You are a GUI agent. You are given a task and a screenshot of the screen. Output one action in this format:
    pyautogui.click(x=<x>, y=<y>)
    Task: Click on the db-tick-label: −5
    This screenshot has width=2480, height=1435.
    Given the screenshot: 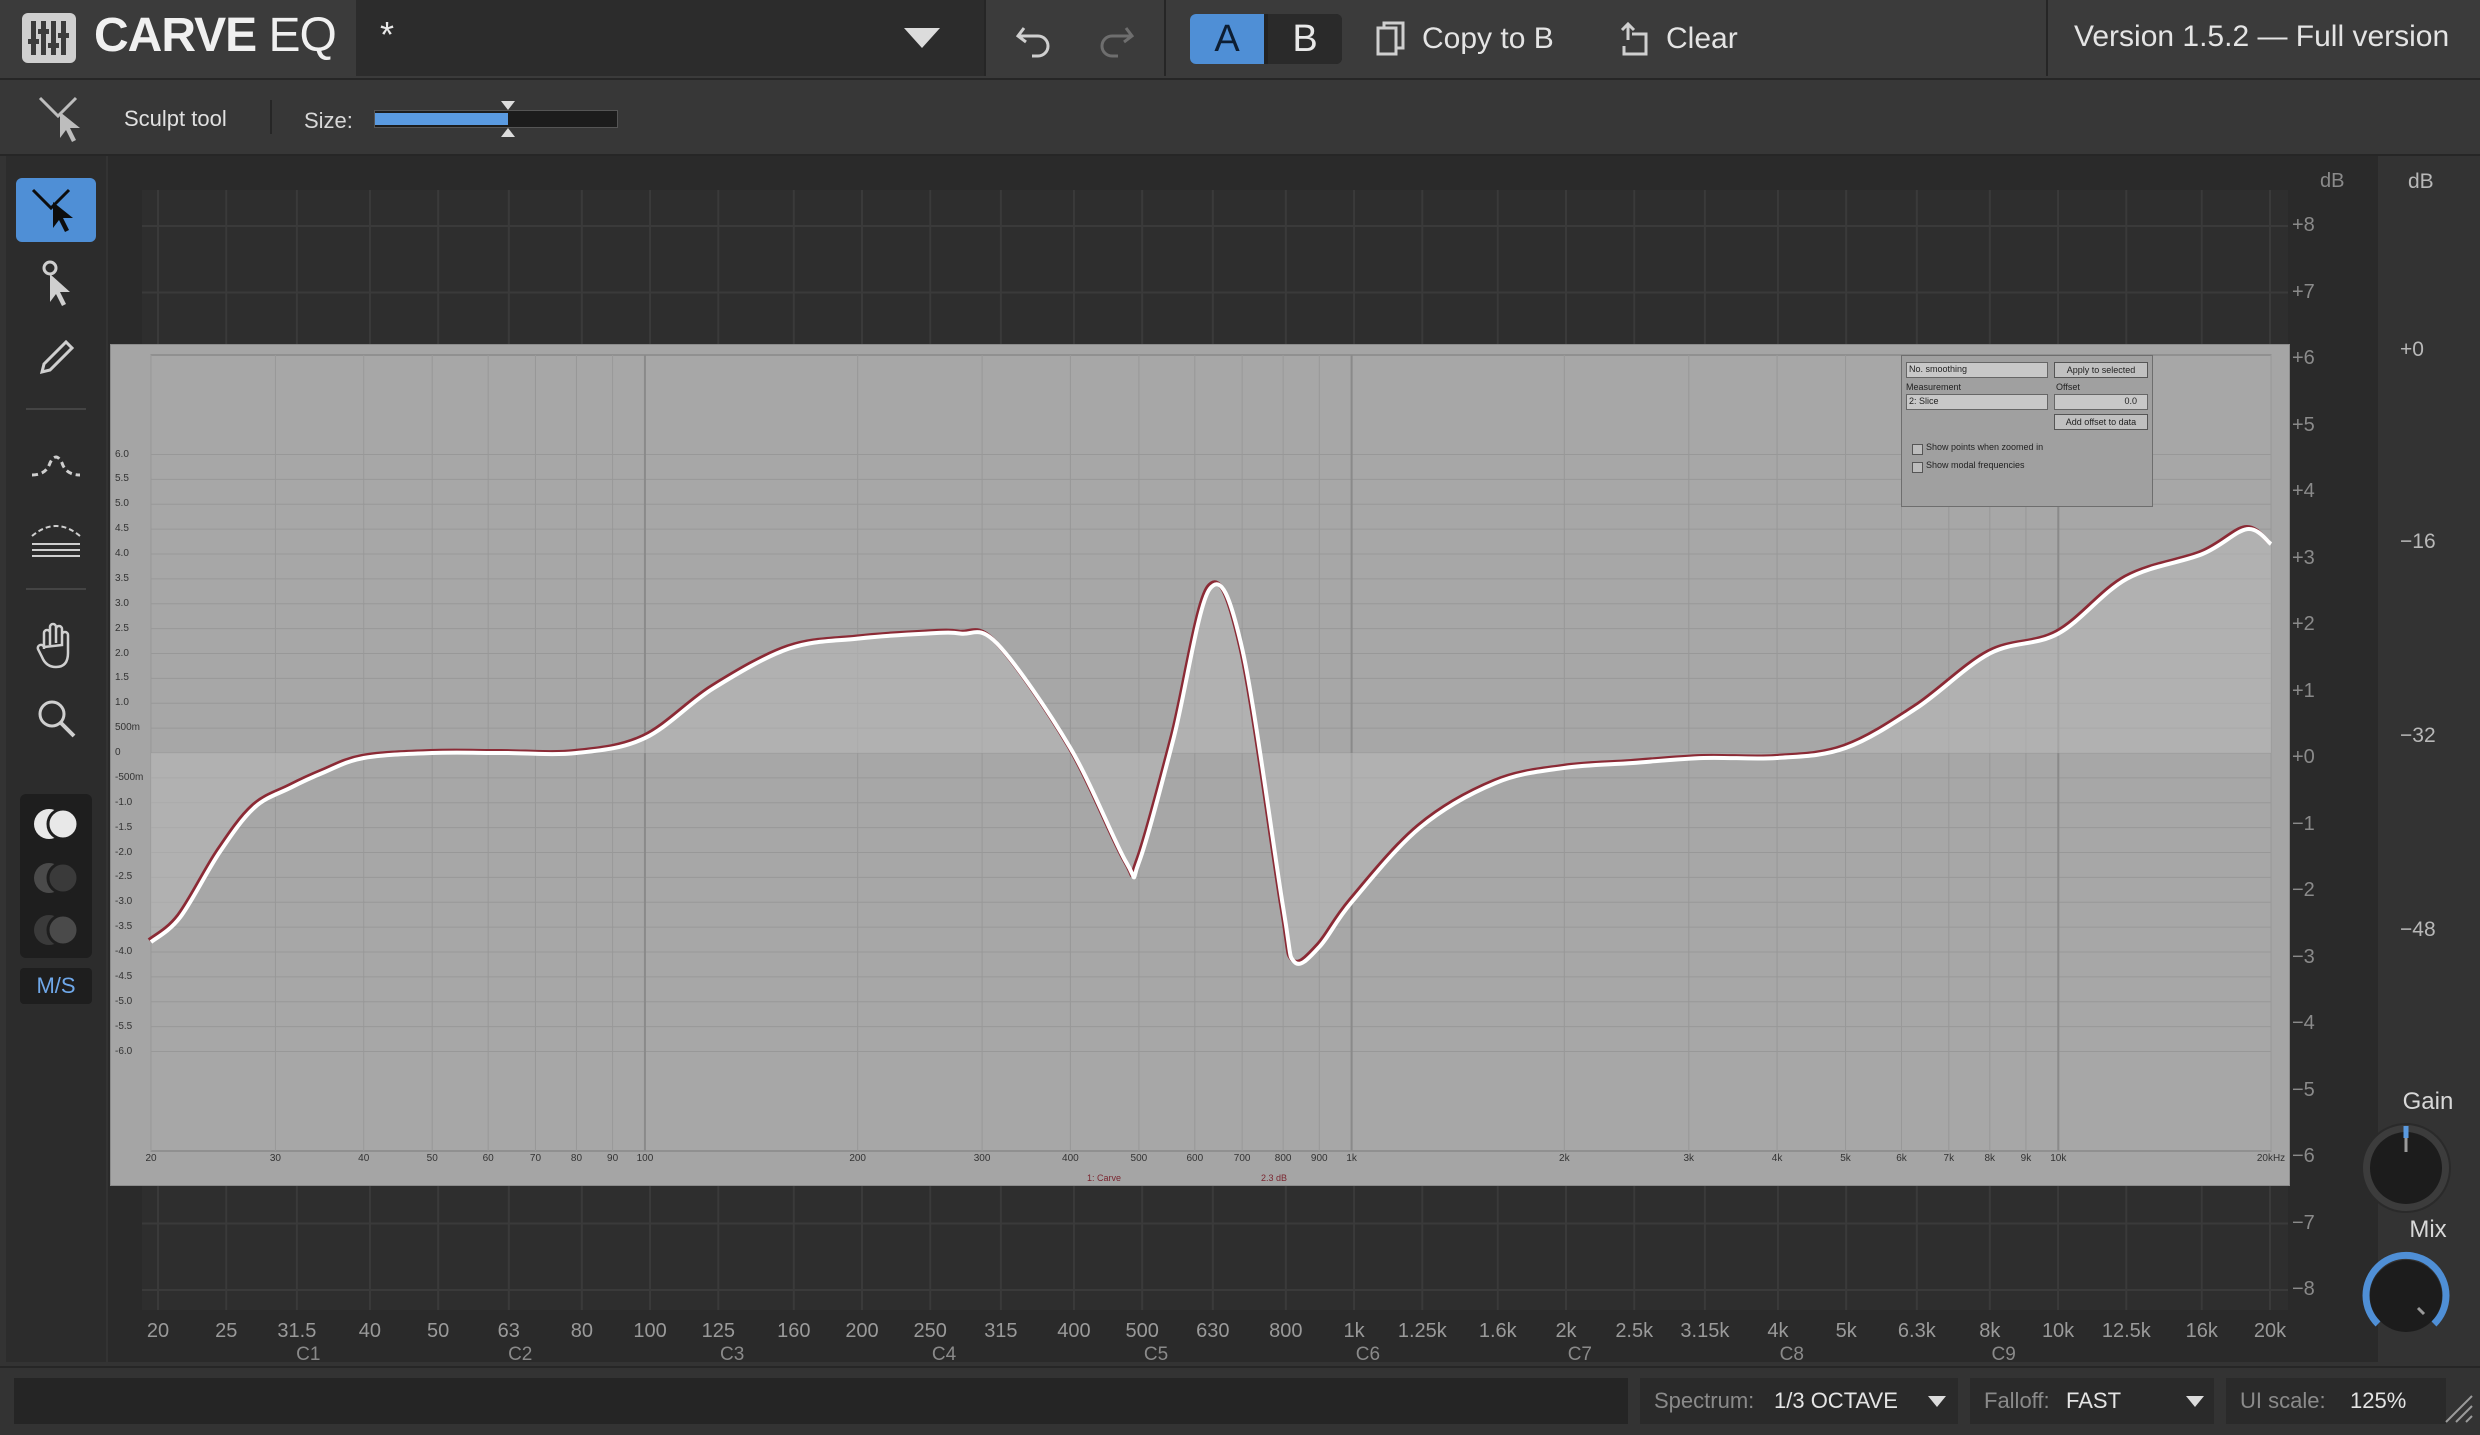 What is the action you would take?
    pyautogui.click(x=2303, y=1089)
    